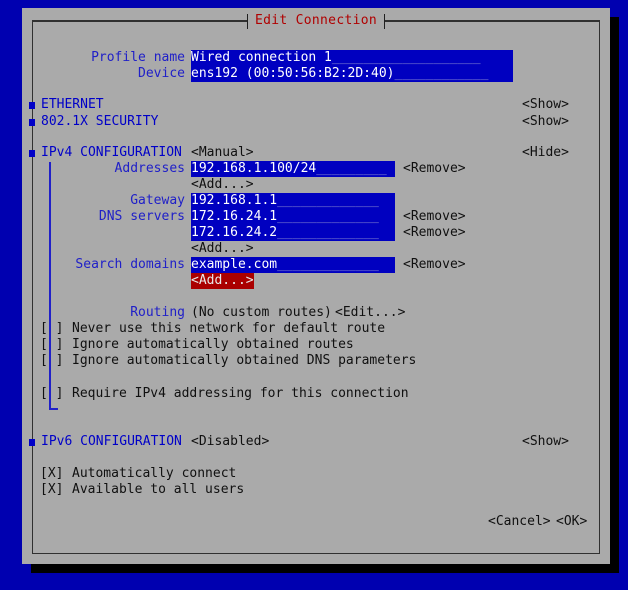 Image resolution: width=628 pixels, height=590 pixels. I want to click on checkbox-autoconnect-mark: [X], so click(51, 474).